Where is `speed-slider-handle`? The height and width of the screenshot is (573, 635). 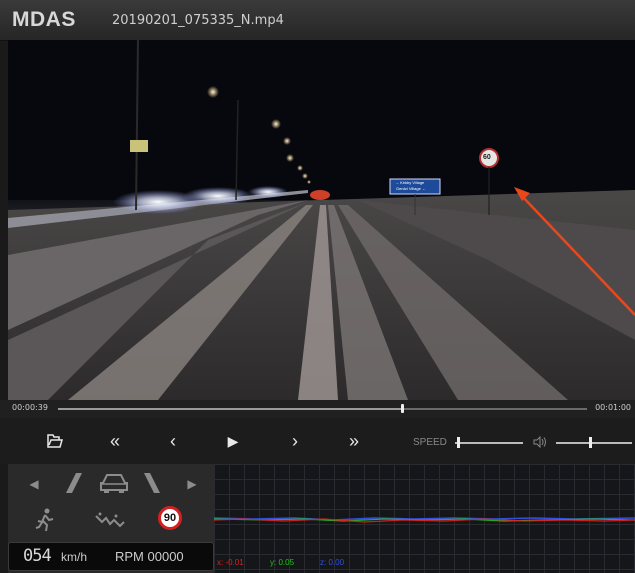
speed-slider-handle is located at coordinates (459, 442).